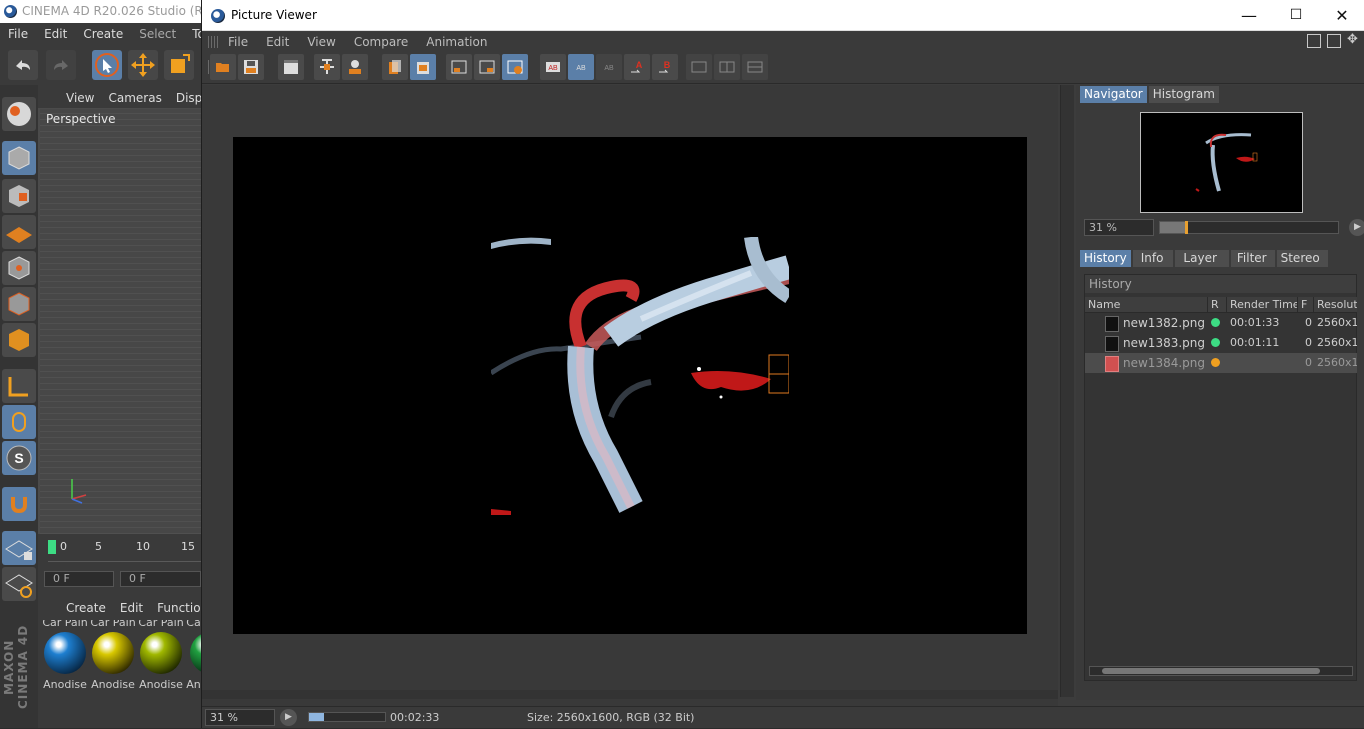  Describe the element at coordinates (381, 42) in the screenshot. I see `pv-menu-compare: Compare` at that location.